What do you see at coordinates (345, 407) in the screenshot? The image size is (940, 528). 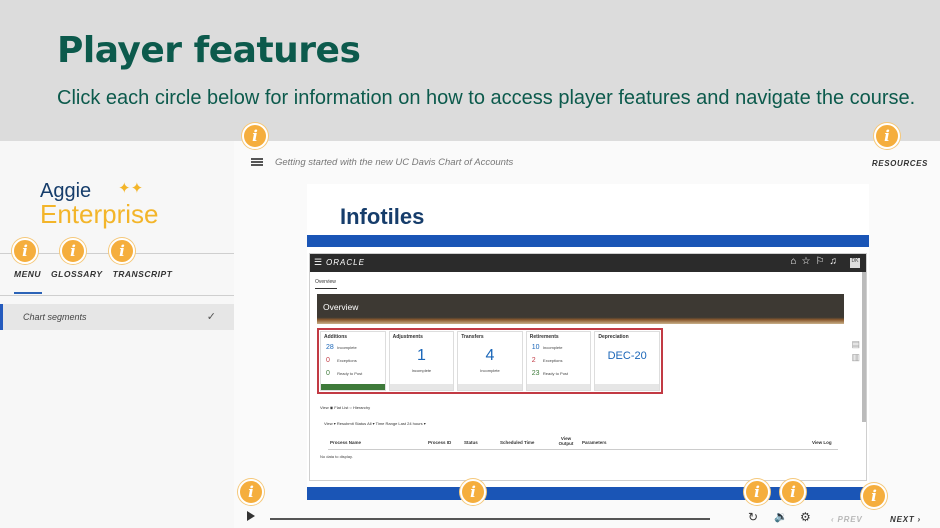 I see `view-options: View ◉ Flat List ○ Hierarchy` at bounding box center [345, 407].